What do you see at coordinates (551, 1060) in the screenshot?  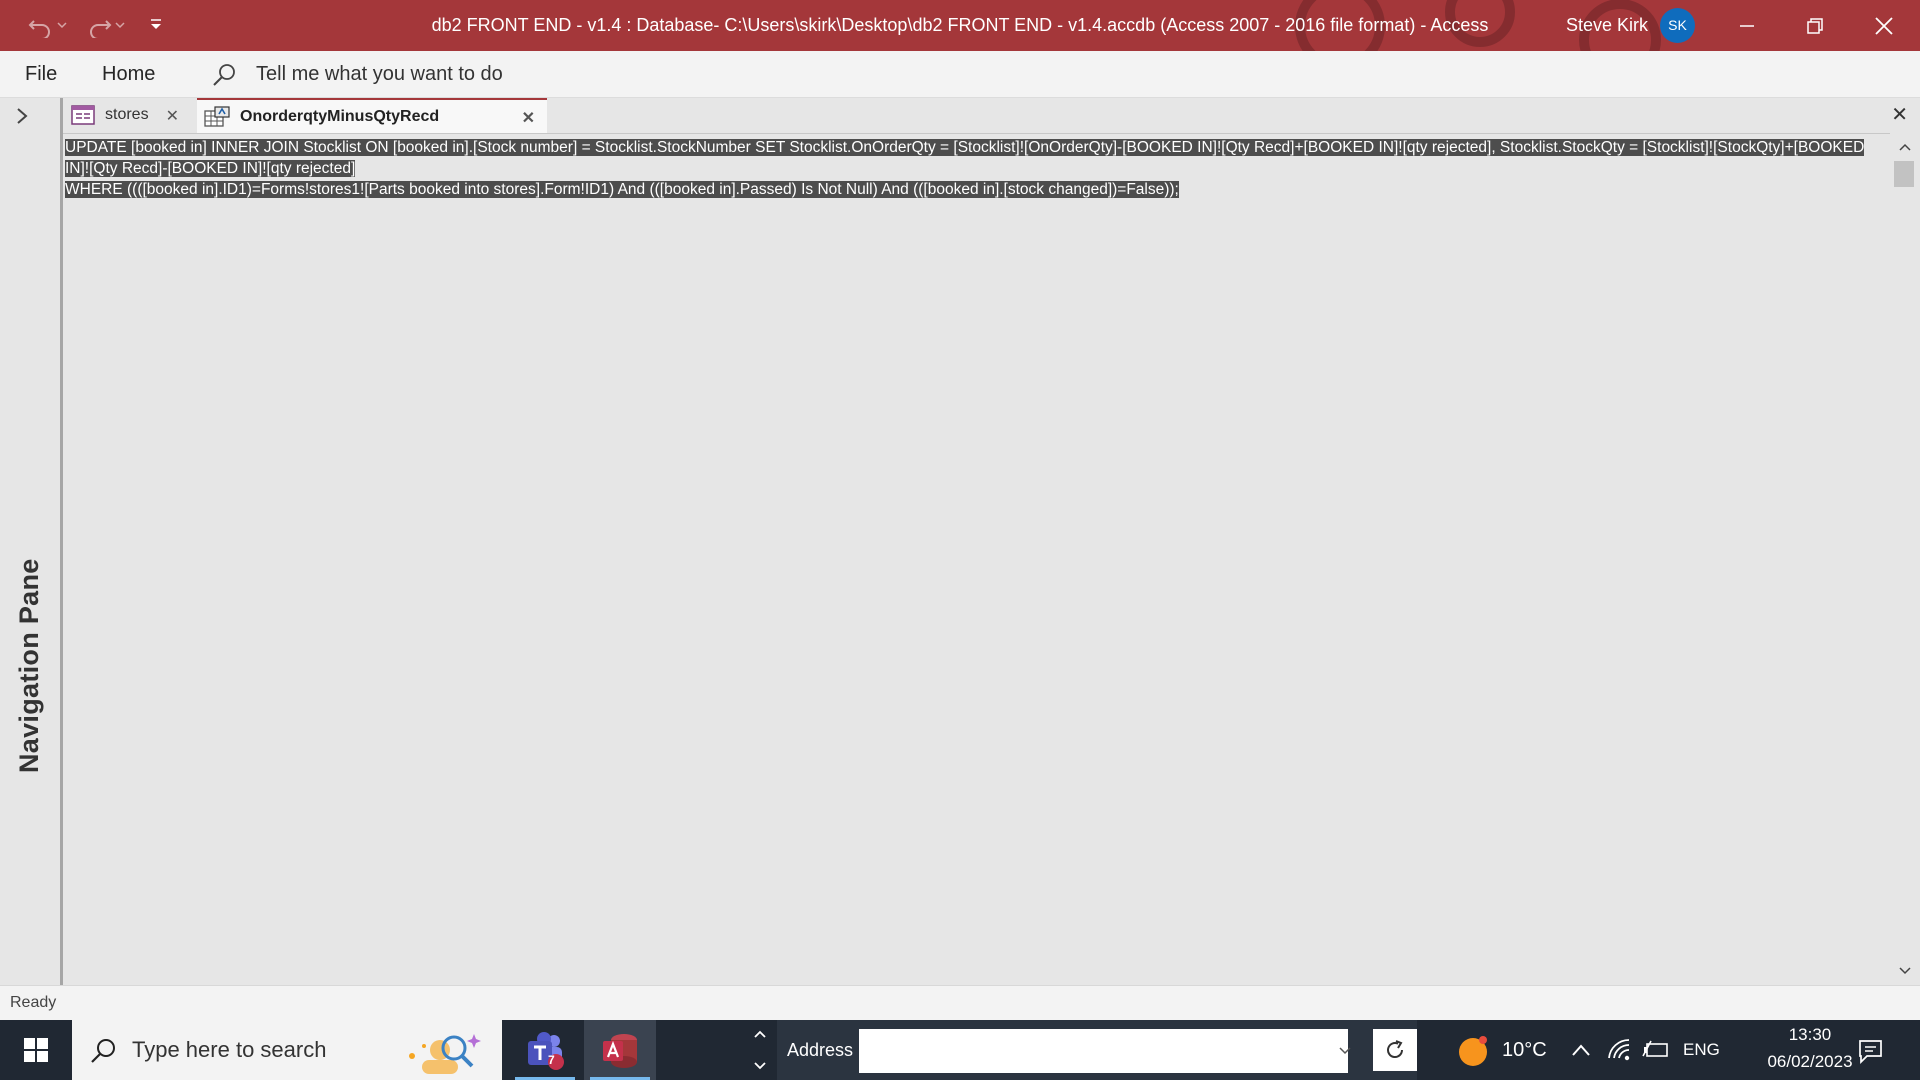 I see `teams-badge: 7` at bounding box center [551, 1060].